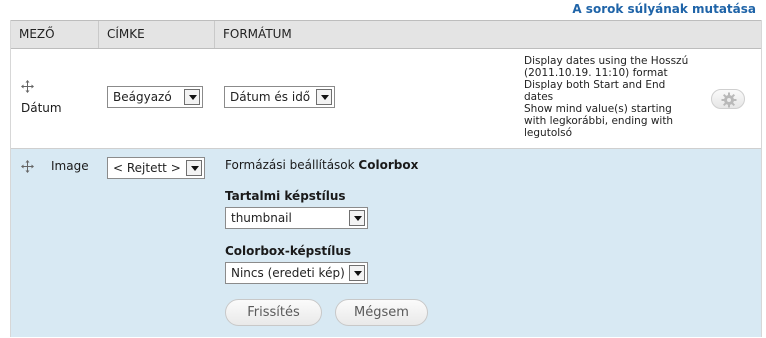 The image size is (766, 338). What do you see at coordinates (257, 34) in the screenshot?
I see `column-header-format: FORMÁTUM` at bounding box center [257, 34].